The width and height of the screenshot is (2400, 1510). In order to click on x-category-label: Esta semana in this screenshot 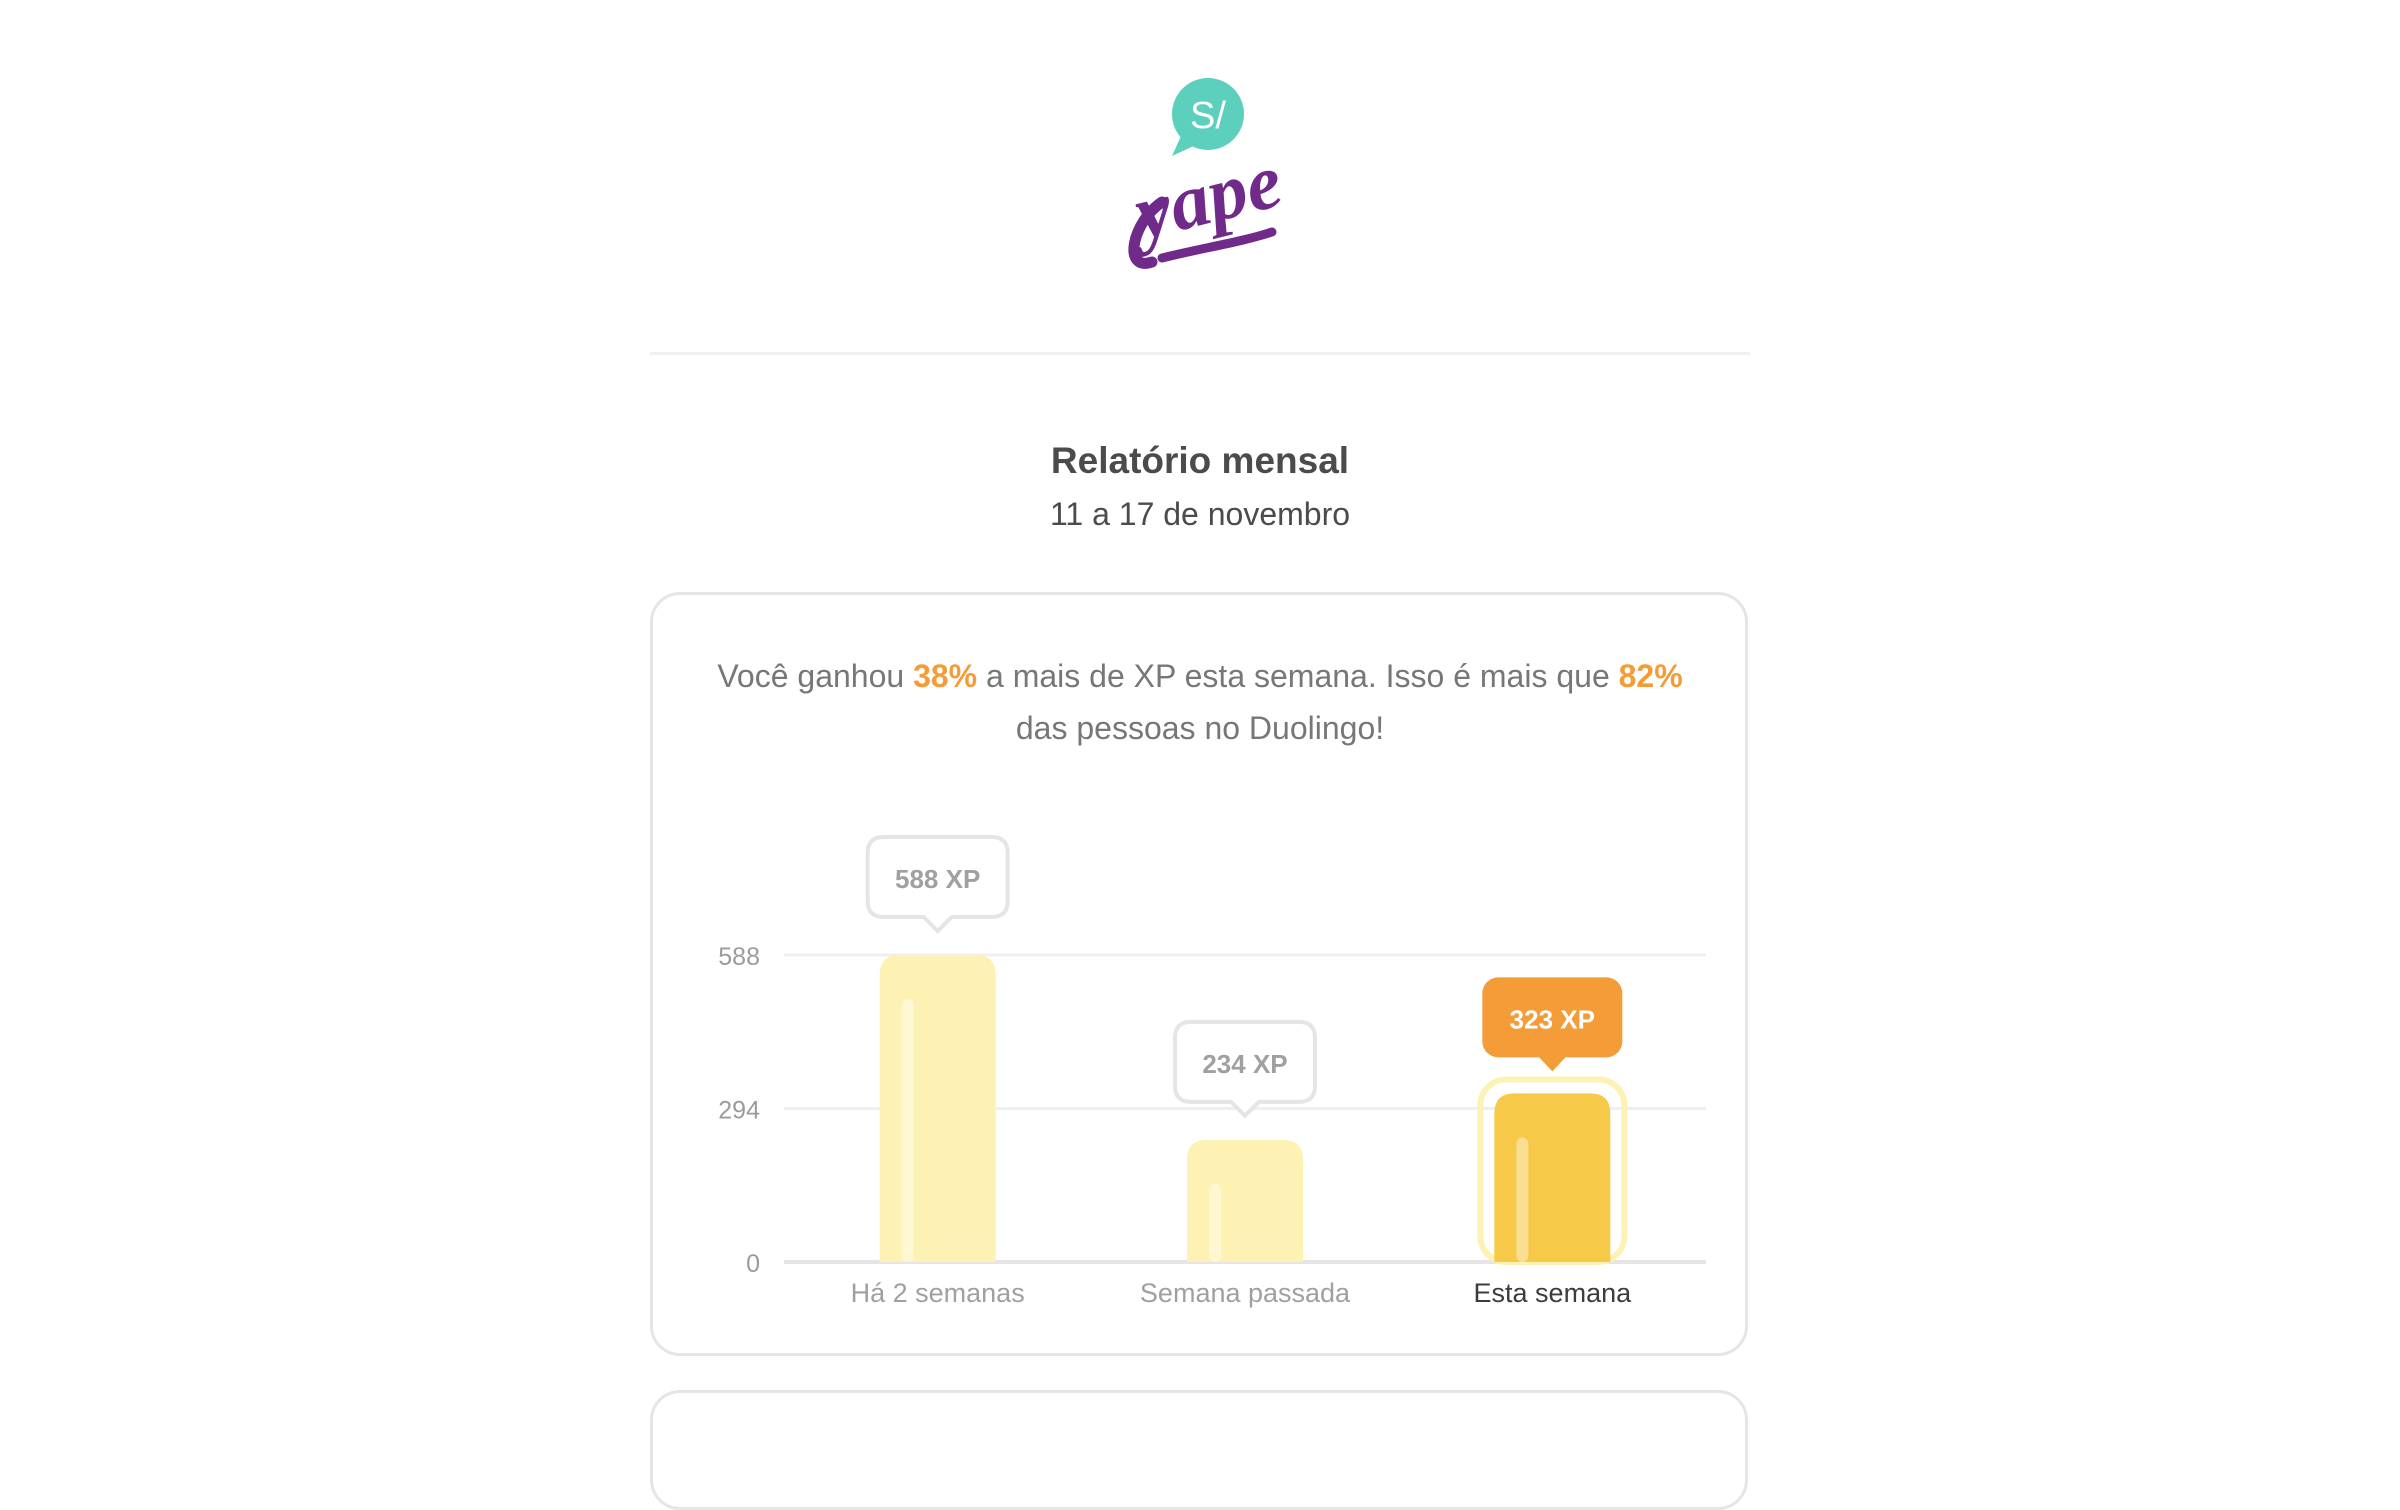, I will do `click(1553, 1293)`.